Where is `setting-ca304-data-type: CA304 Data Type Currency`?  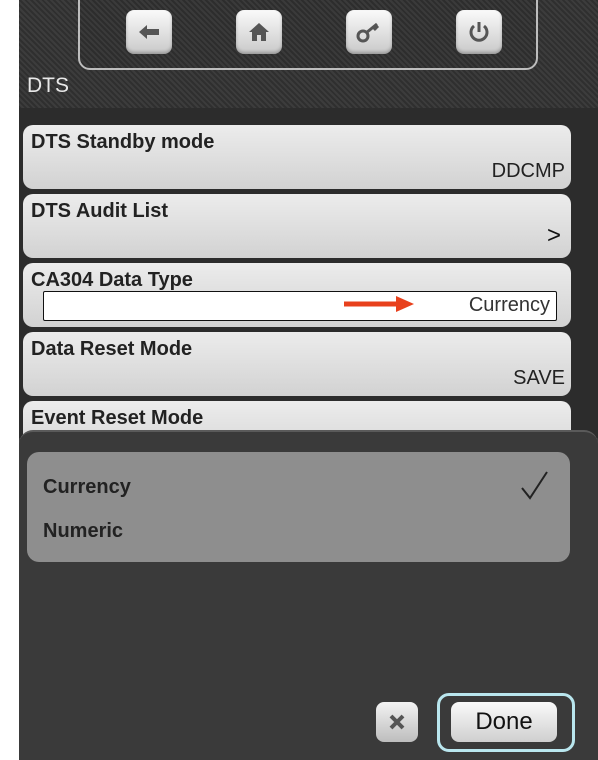
setting-ca304-data-type: CA304 Data Type Currency is located at coordinates (297, 295).